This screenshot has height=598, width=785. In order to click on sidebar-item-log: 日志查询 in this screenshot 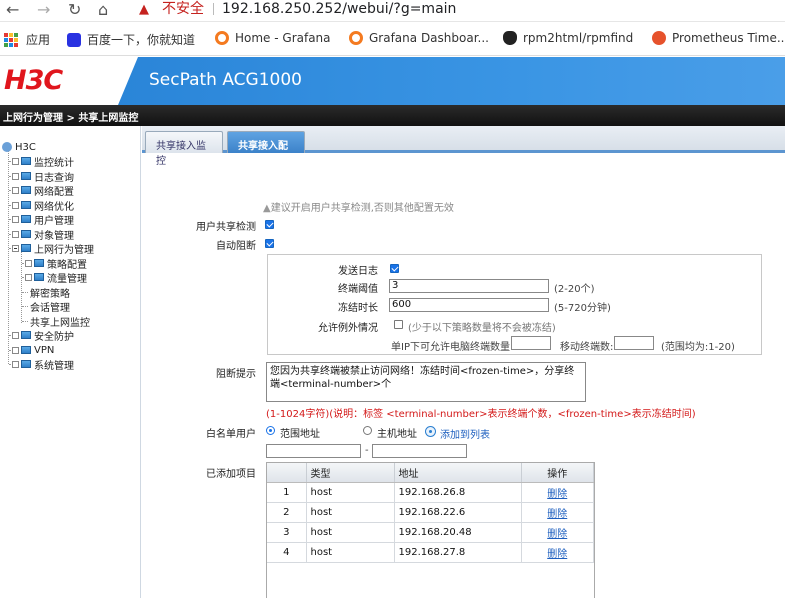, I will do `click(43, 176)`.